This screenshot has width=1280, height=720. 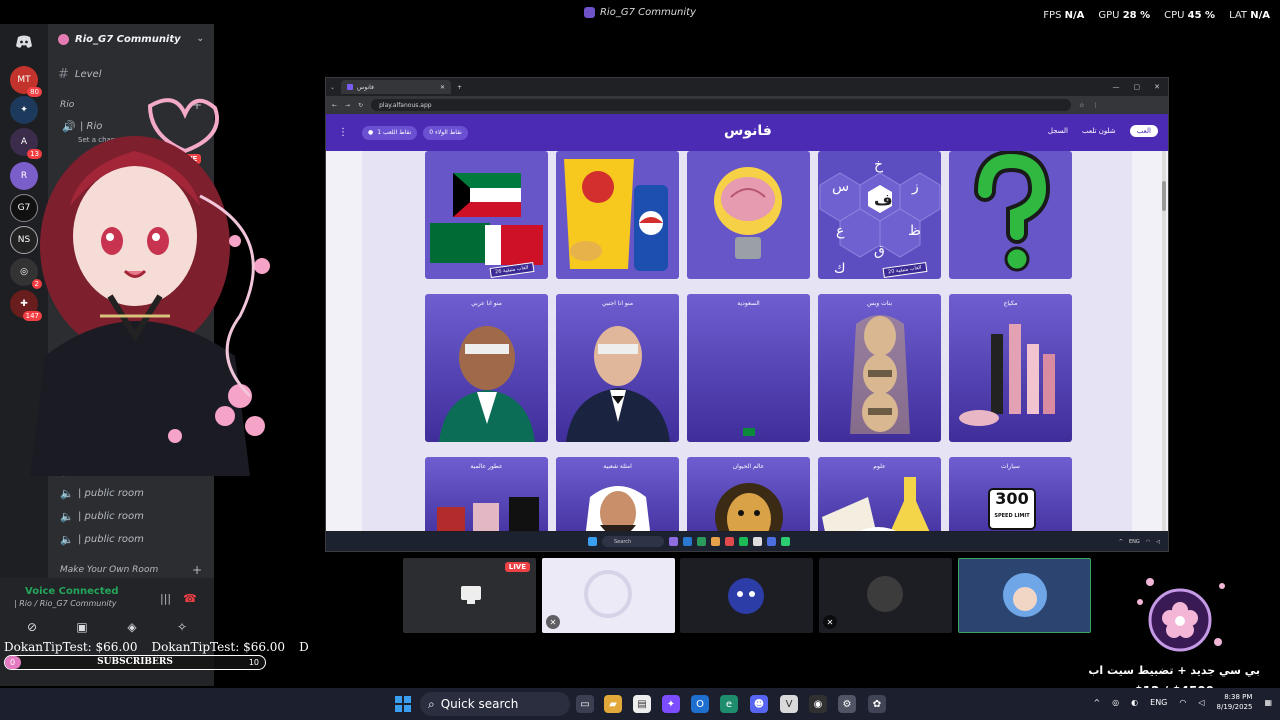 What do you see at coordinates (1157, 87) in the screenshot?
I see `close-icon: ✕` at bounding box center [1157, 87].